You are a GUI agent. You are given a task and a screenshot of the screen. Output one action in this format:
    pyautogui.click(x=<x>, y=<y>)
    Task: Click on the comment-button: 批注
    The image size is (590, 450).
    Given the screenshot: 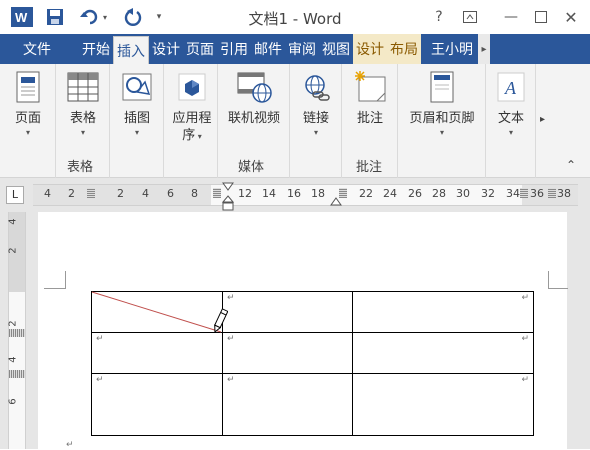 What is the action you would take?
    pyautogui.click(x=370, y=95)
    